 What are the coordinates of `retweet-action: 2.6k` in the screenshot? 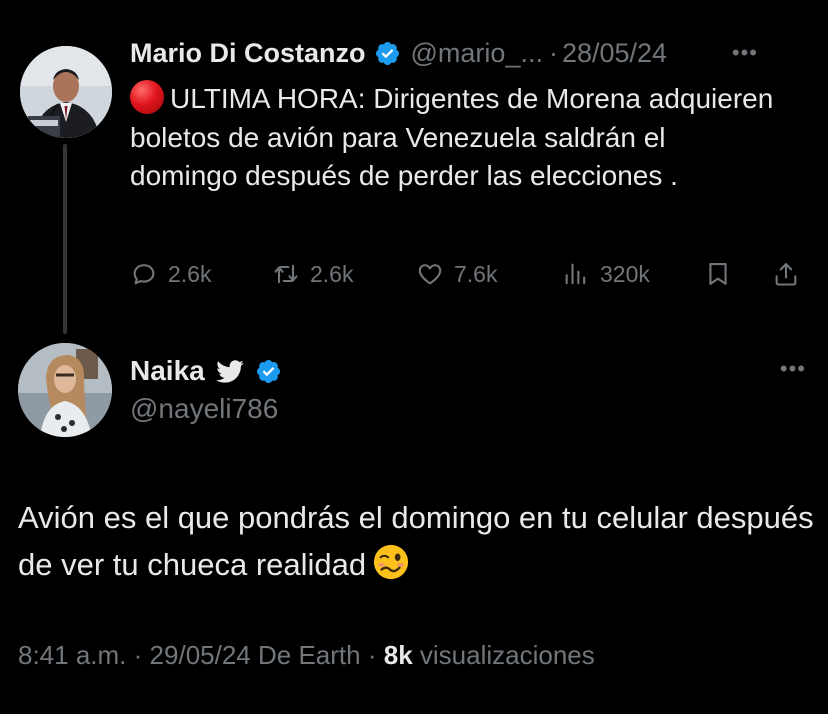 It's located at (312, 274).